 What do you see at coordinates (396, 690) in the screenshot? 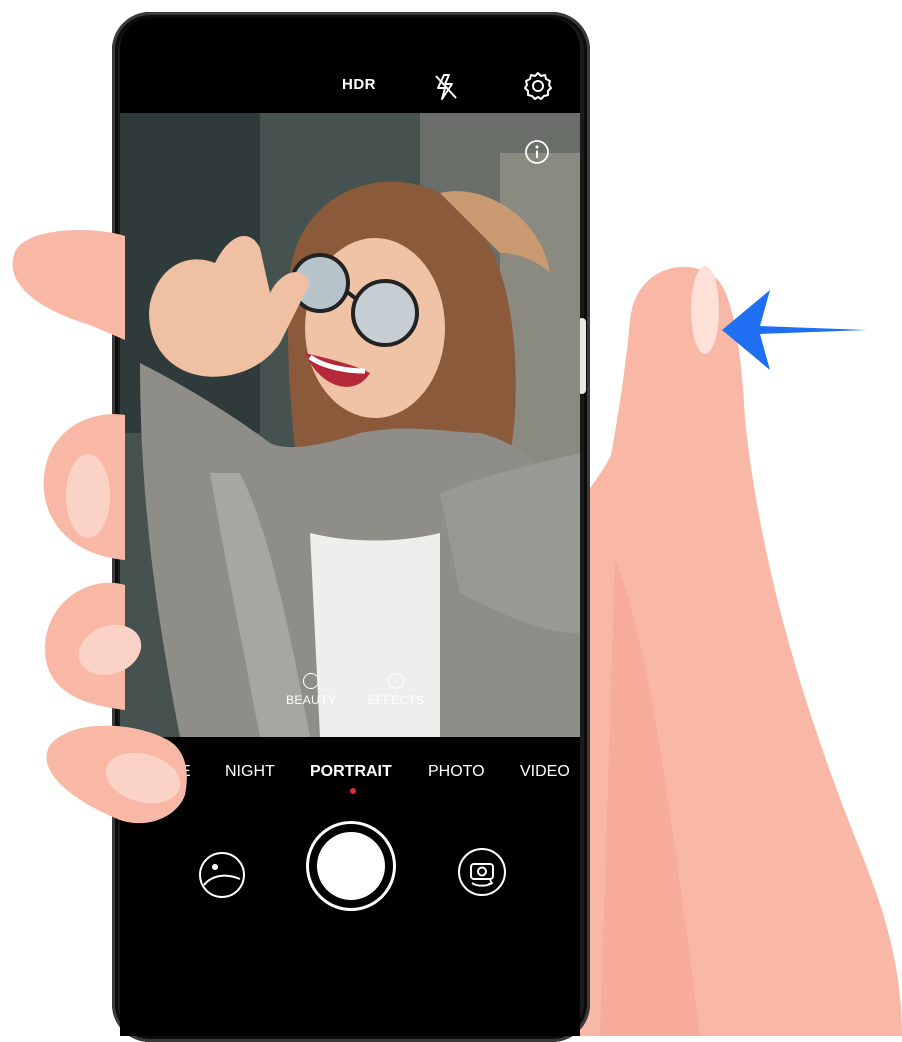
I see `effects-option: EFFECTS` at bounding box center [396, 690].